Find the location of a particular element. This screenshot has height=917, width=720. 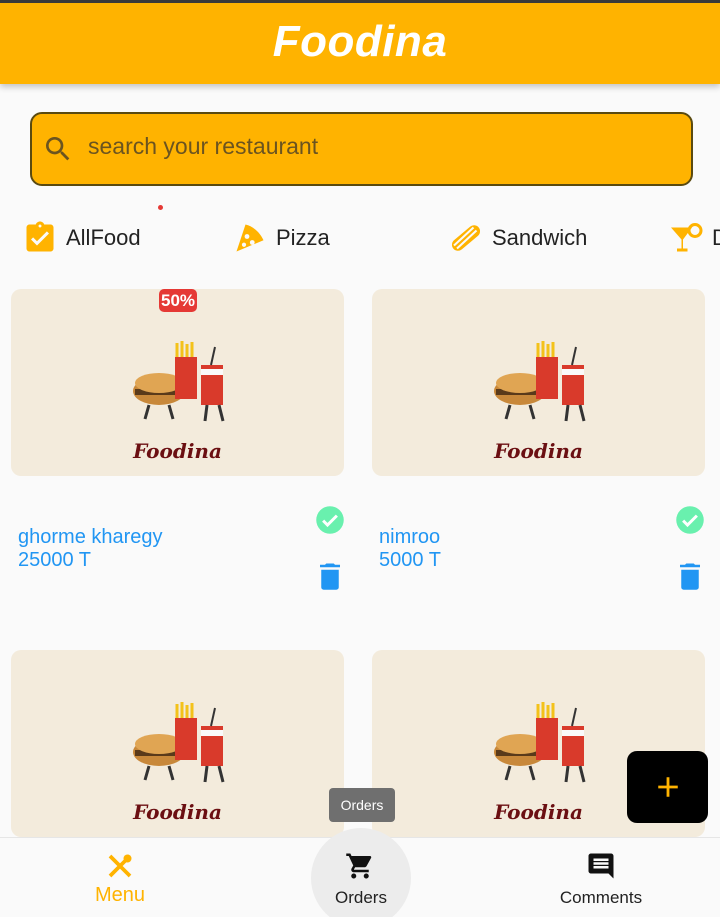

assignment-check-icon is located at coordinates (40, 236).